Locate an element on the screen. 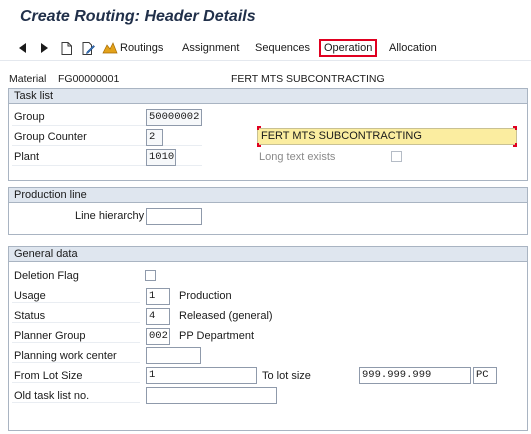  to-lot-size-field: 999.999.999 is located at coordinates (415, 375).